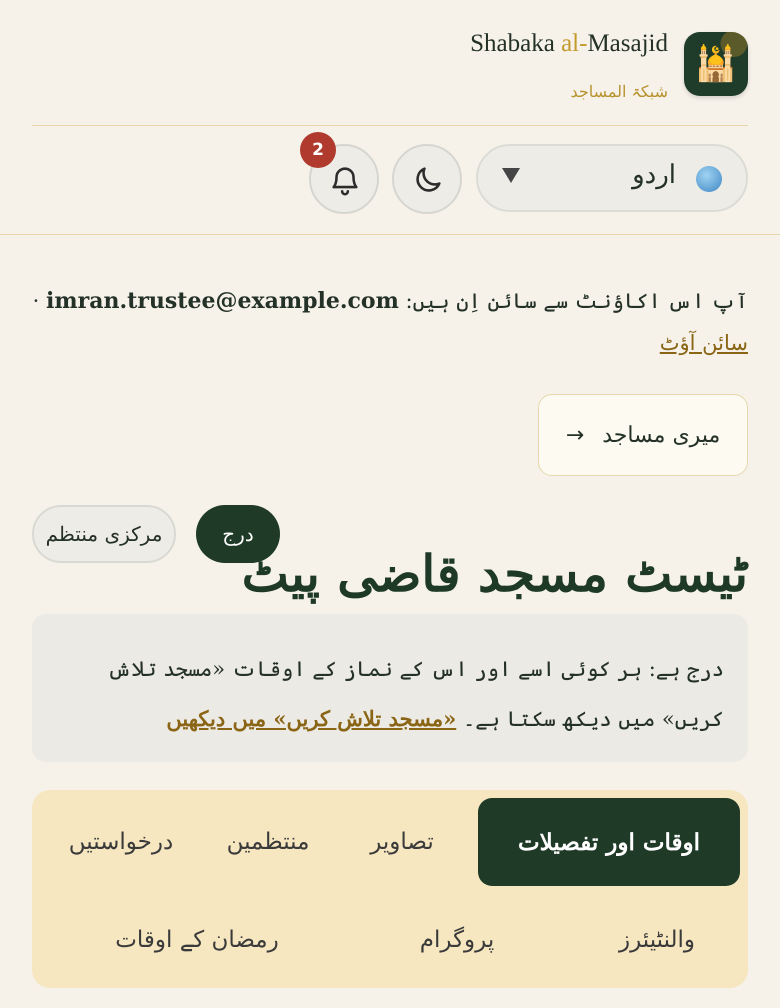 The height and width of the screenshot is (1008, 780). What do you see at coordinates (609, 842) in the screenshot?
I see `tab-timings-details: اوقات اور تفصیلات` at bounding box center [609, 842].